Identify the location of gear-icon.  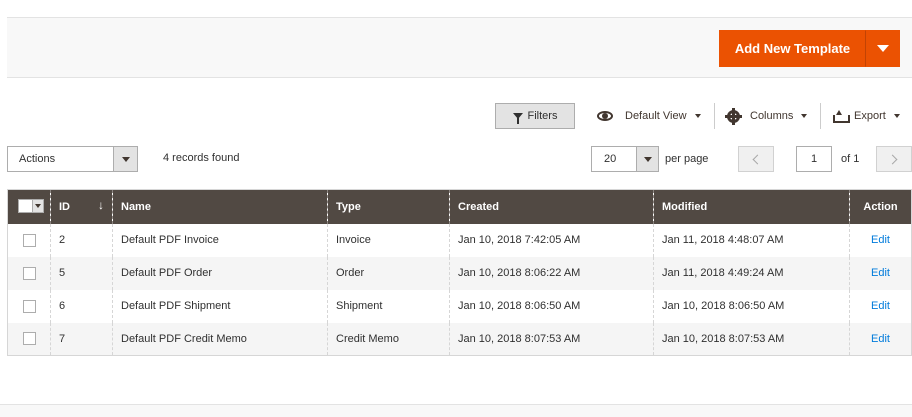
(733, 116).